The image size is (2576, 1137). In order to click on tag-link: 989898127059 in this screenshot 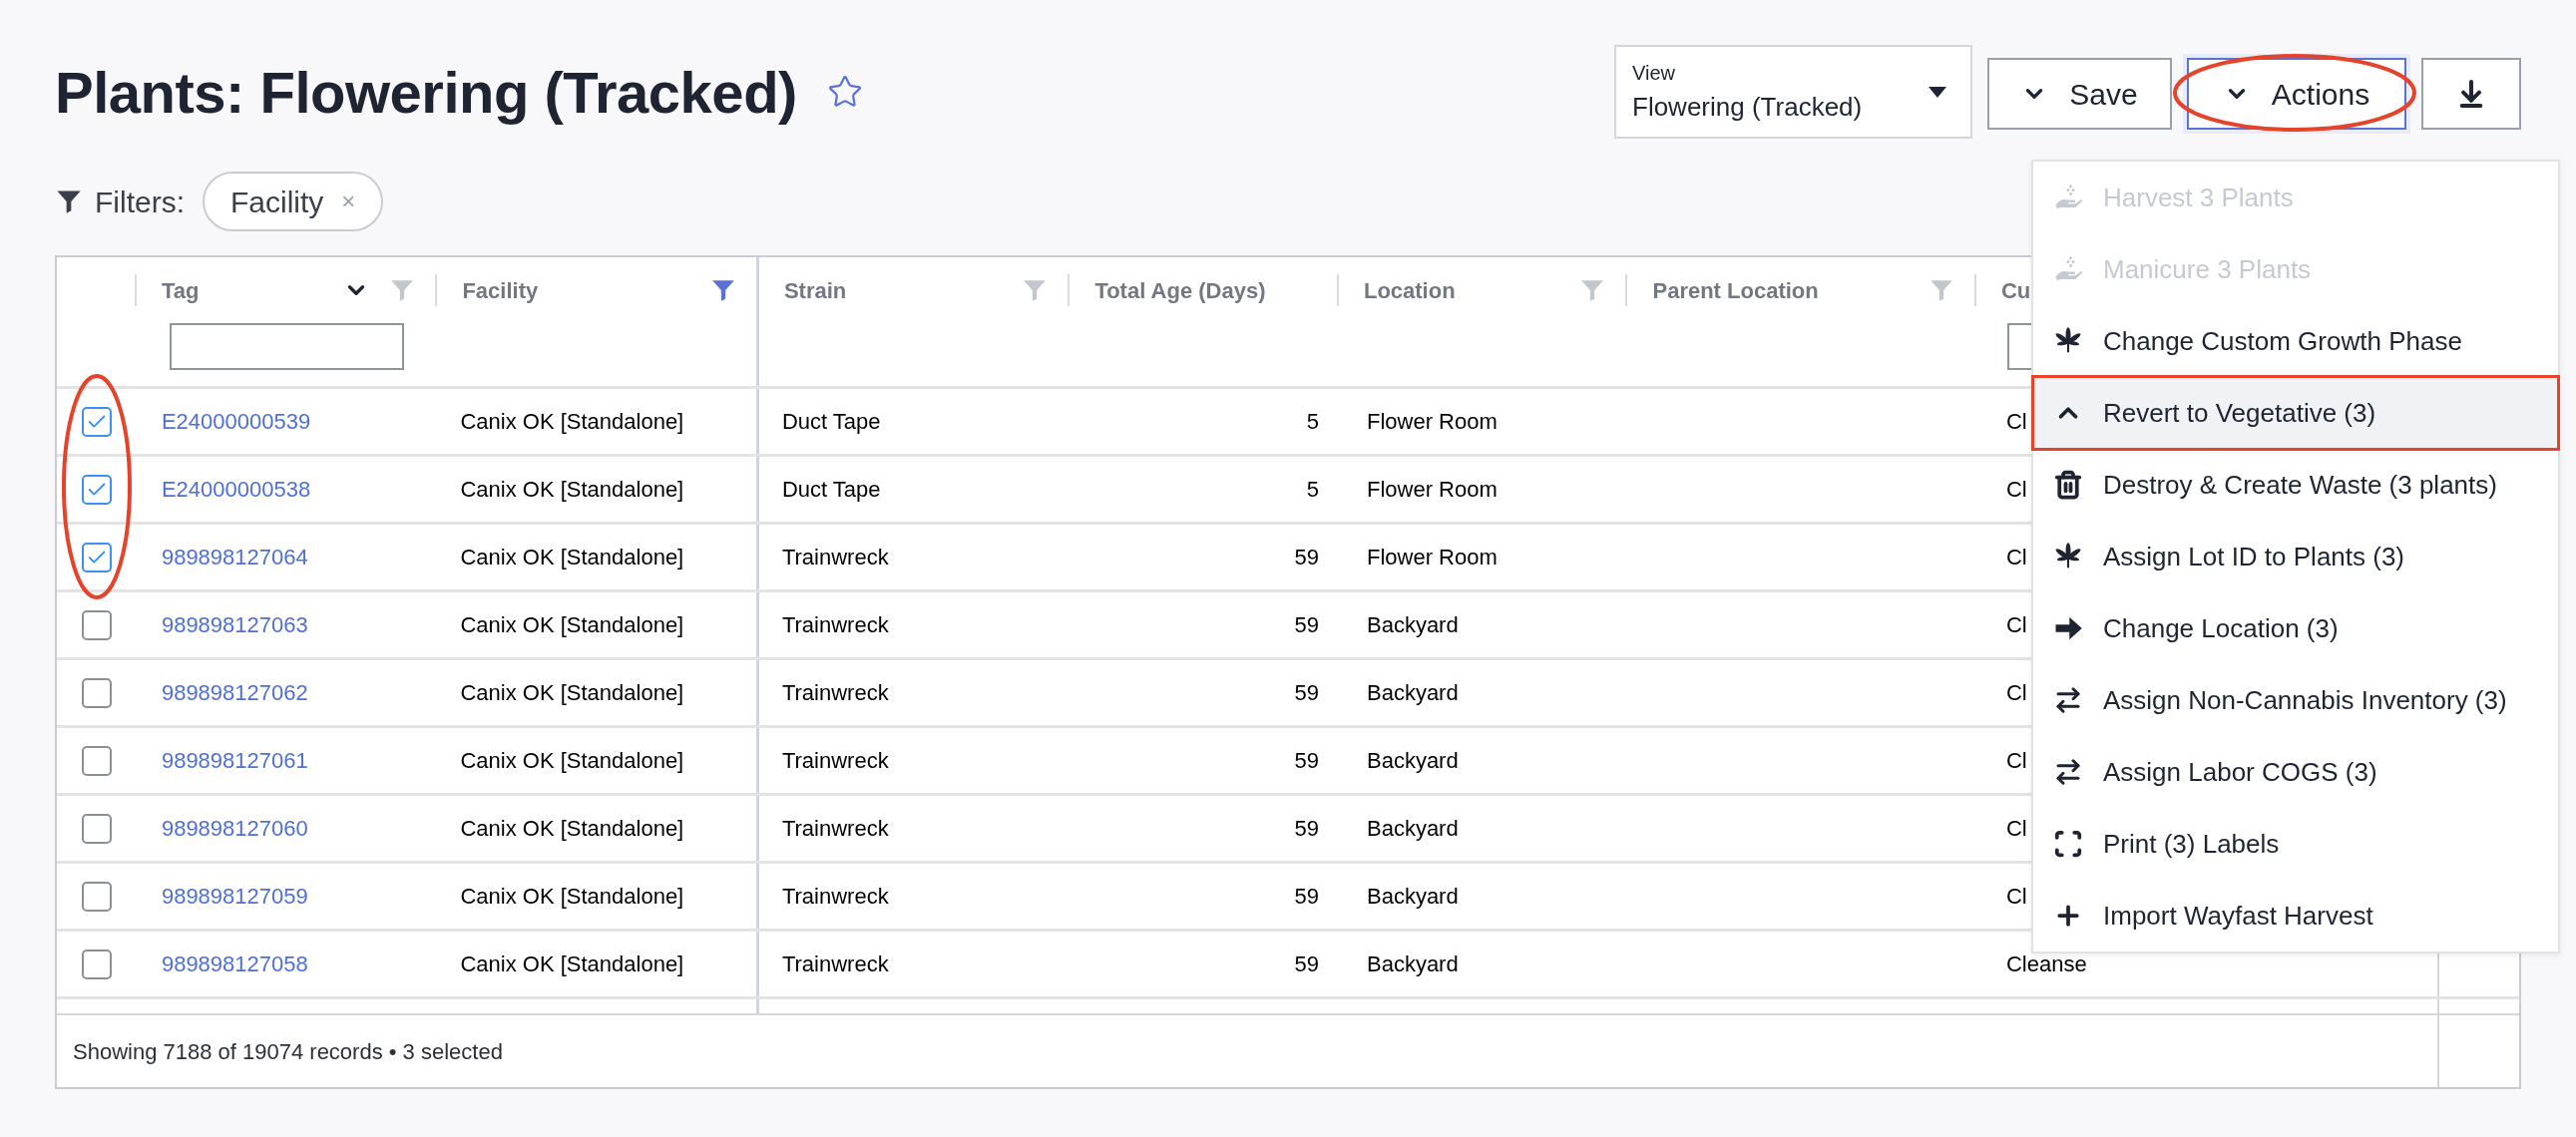, I will do `click(234, 896)`.